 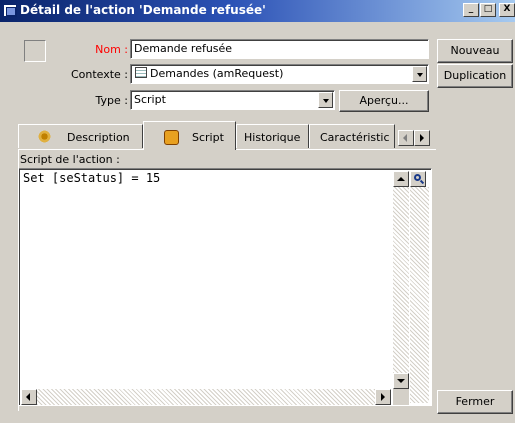 I want to click on tab-history-label: Historique, so click(x=272, y=137).